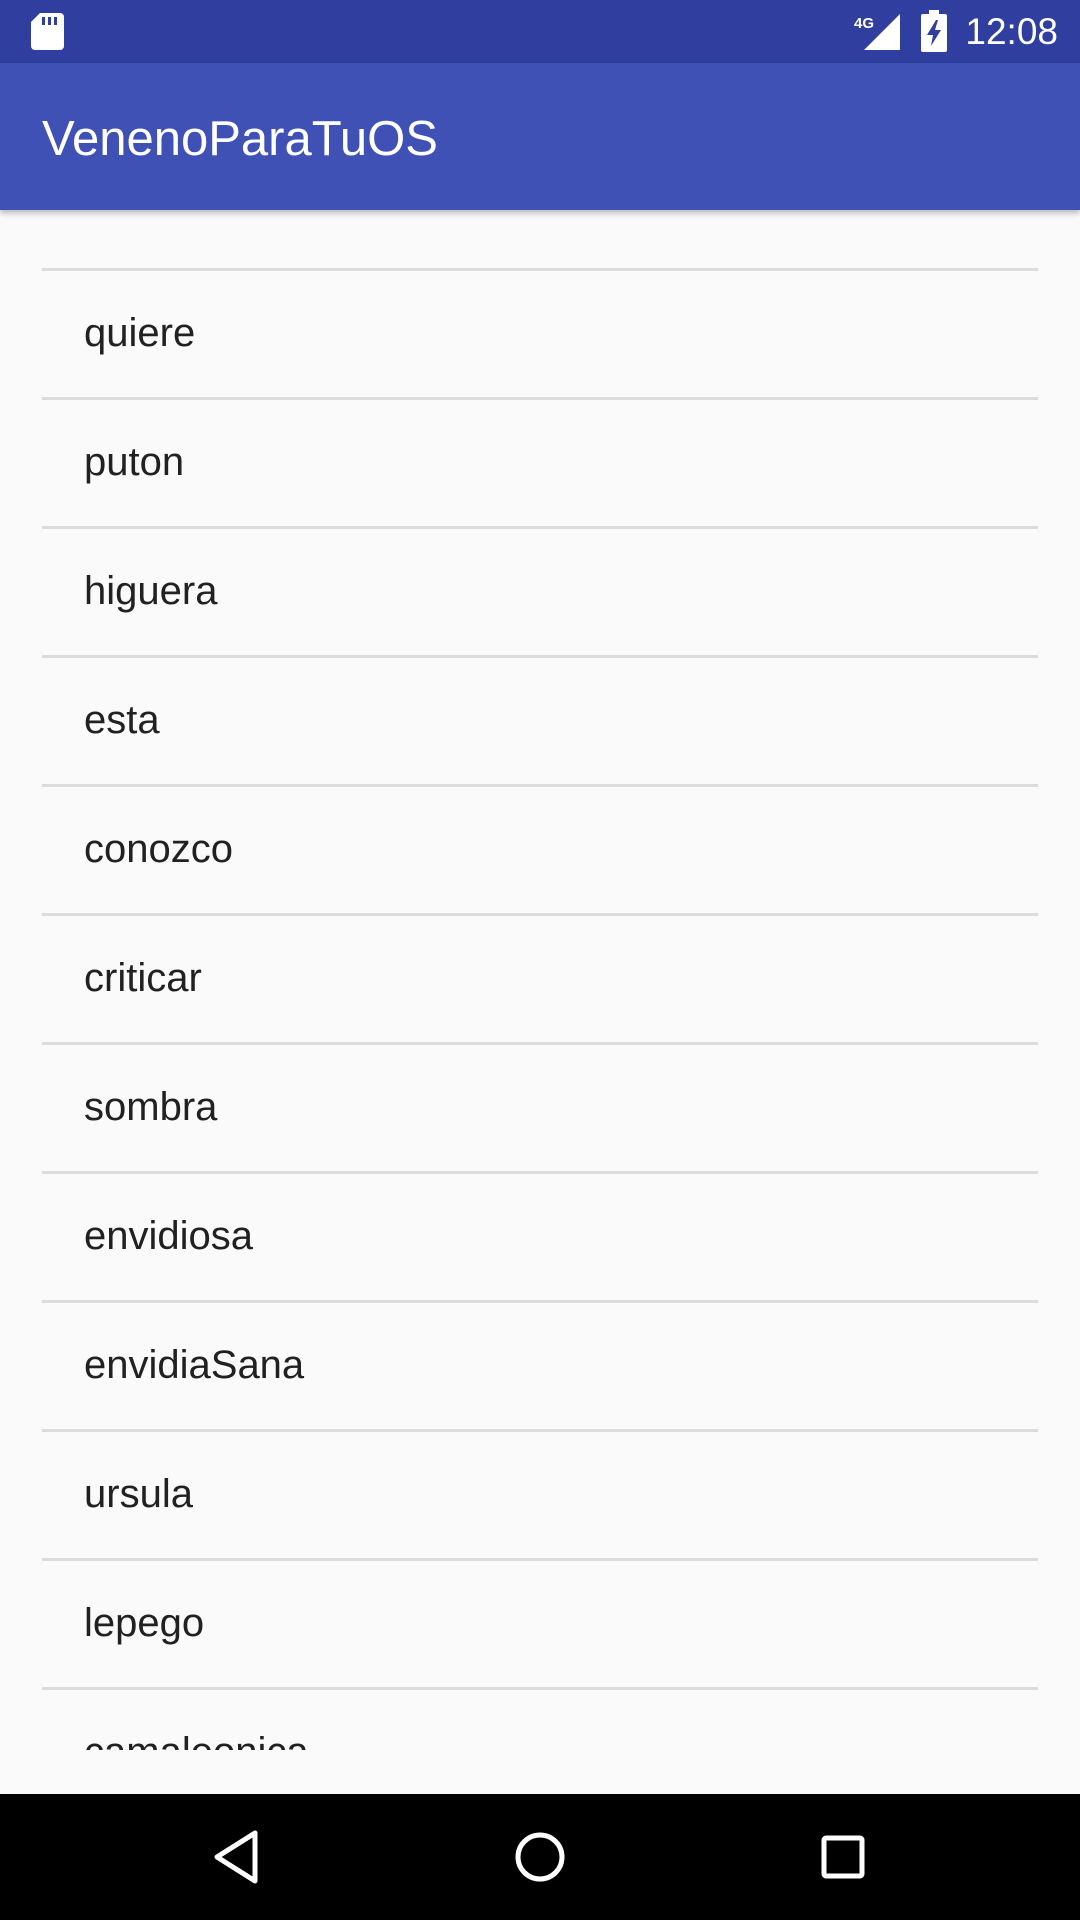  Describe the element at coordinates (194, 1365) in the screenshot. I see `list-item-label: envidiaSana` at that location.